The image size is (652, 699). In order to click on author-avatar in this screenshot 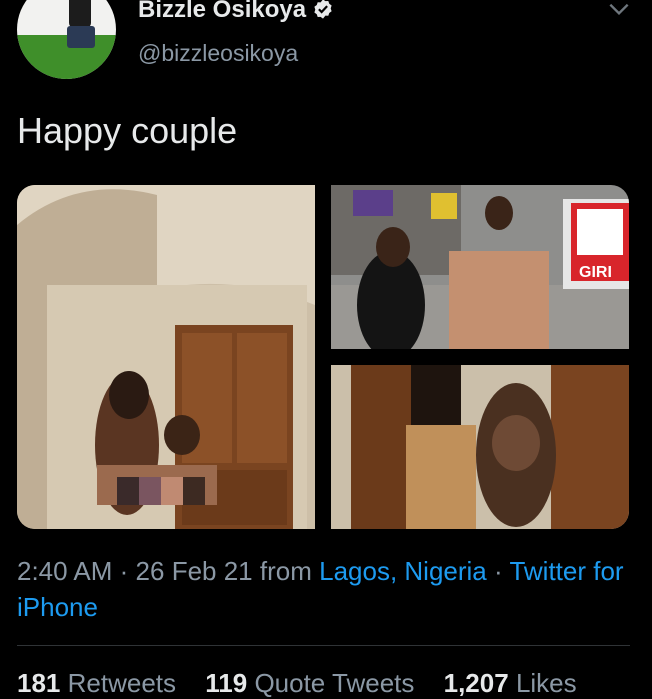, I will do `click(66, 39)`.